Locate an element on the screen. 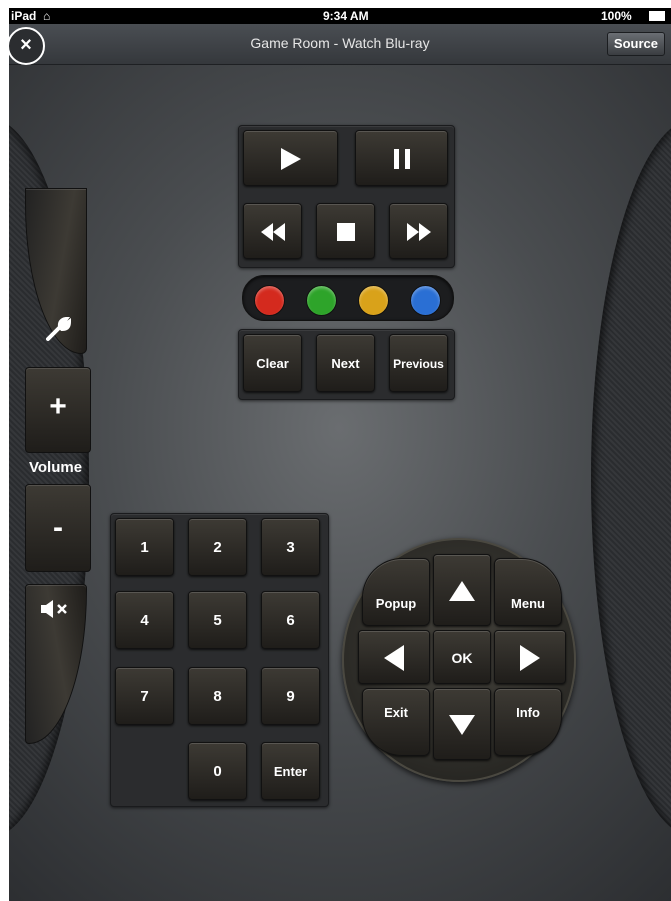 The width and height of the screenshot is (671, 901). key-4: 4 is located at coordinates (144, 620).